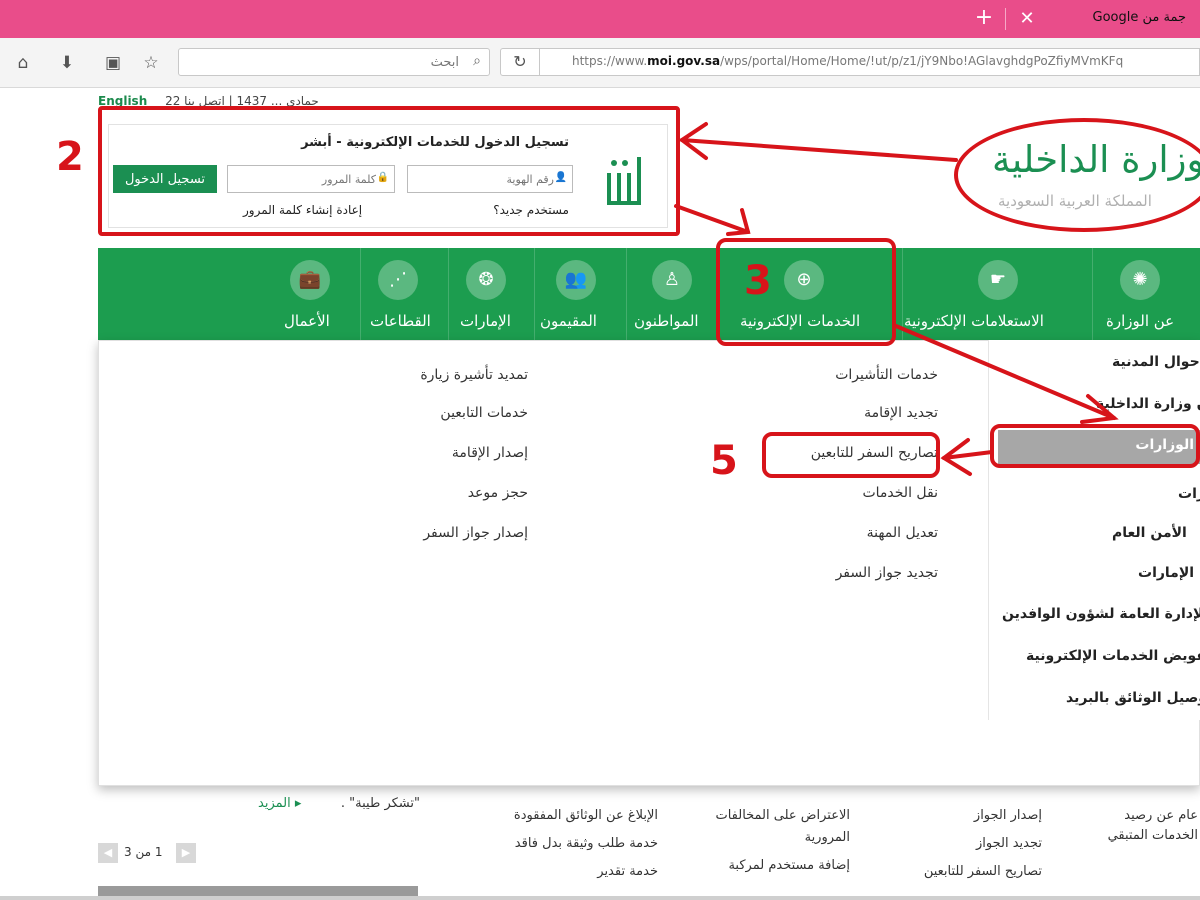 The height and width of the screenshot is (900, 1200). What do you see at coordinates (900, 493) in the screenshot?
I see `menu-transfer-services: نقل الخدمات` at bounding box center [900, 493].